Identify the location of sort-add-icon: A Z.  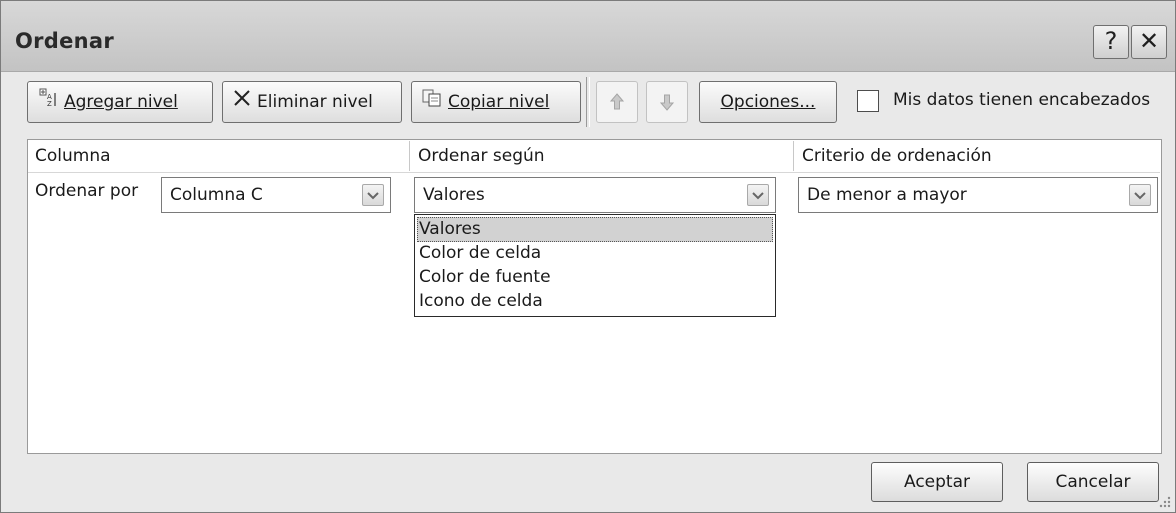
(48, 102).